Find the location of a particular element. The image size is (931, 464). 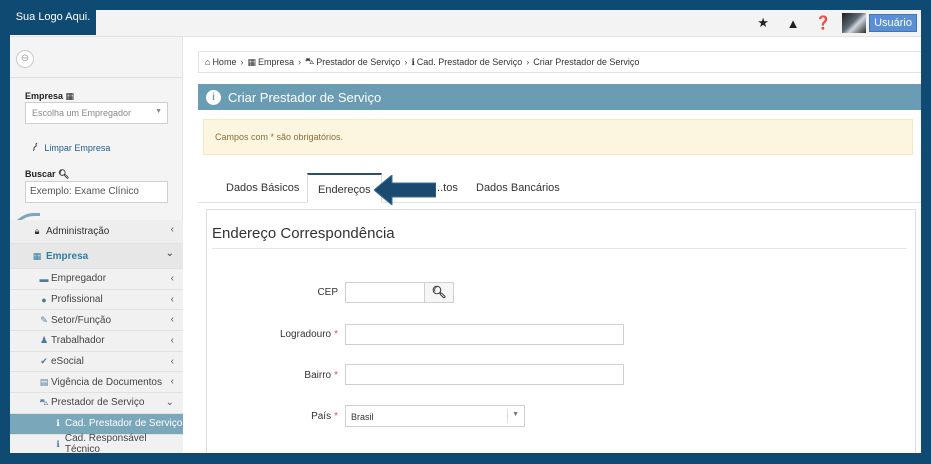

pais-select-value: Brasil is located at coordinates (362, 417).